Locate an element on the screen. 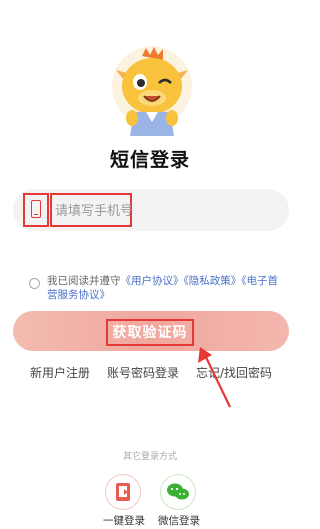 Image resolution: width=320 pixels, height=529 pixels. user-agreement-link: 《用户协议》 is located at coordinates (152, 281).